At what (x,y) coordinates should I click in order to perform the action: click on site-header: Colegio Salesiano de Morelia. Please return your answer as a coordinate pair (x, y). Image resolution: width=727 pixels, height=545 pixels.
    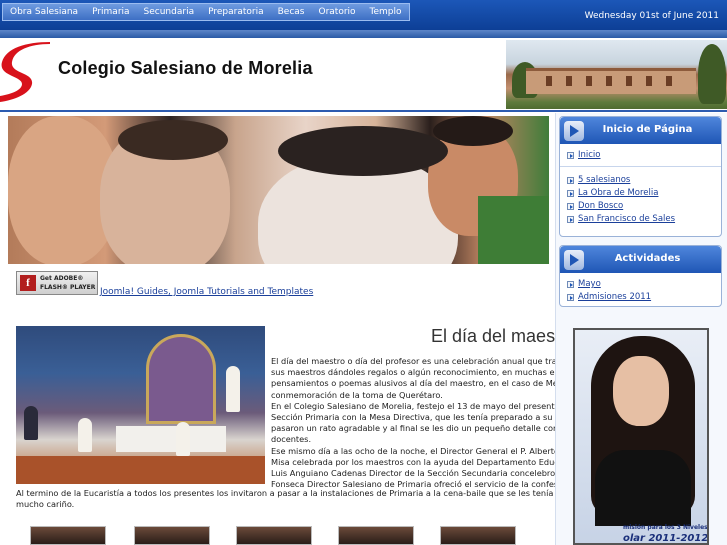
    Looking at the image, I should click on (363, 73).